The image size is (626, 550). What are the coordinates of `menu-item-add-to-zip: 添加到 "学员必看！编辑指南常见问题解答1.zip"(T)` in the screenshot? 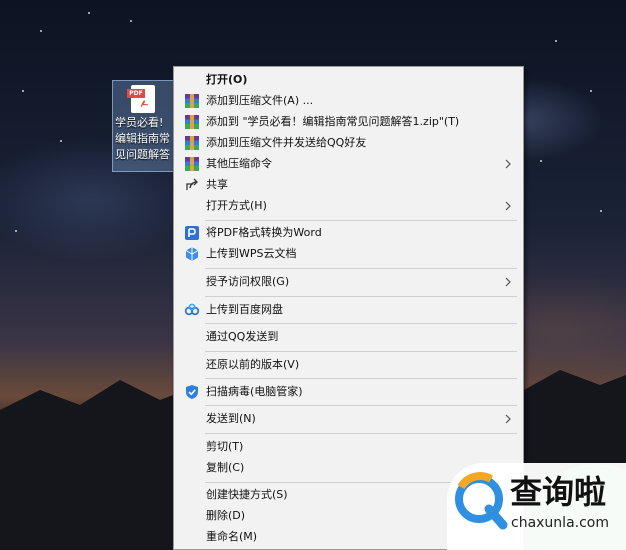 It's located at (348, 122).